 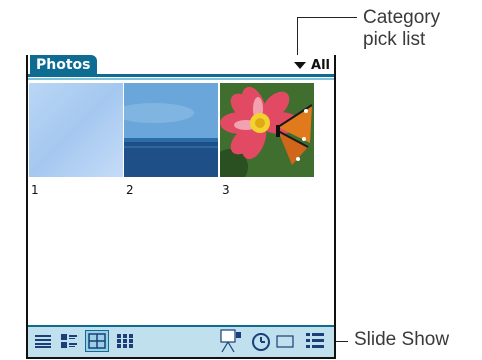 I want to click on callout-leader-vertical, so click(x=297, y=36).